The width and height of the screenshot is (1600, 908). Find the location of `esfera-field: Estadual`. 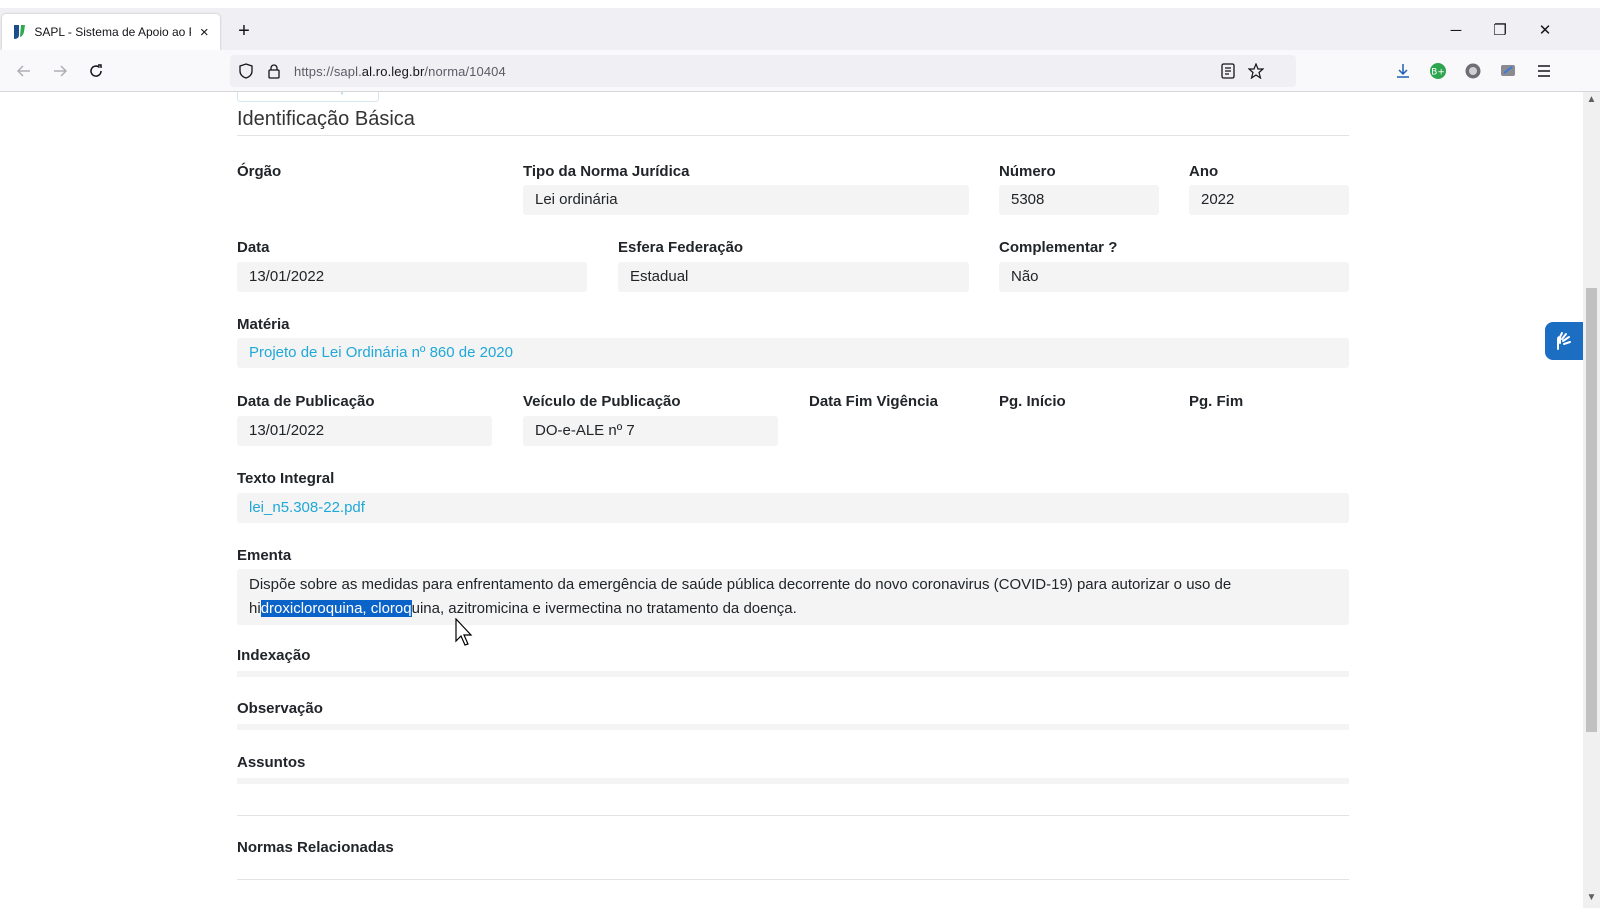

esfera-field: Estadual is located at coordinates (793, 277).